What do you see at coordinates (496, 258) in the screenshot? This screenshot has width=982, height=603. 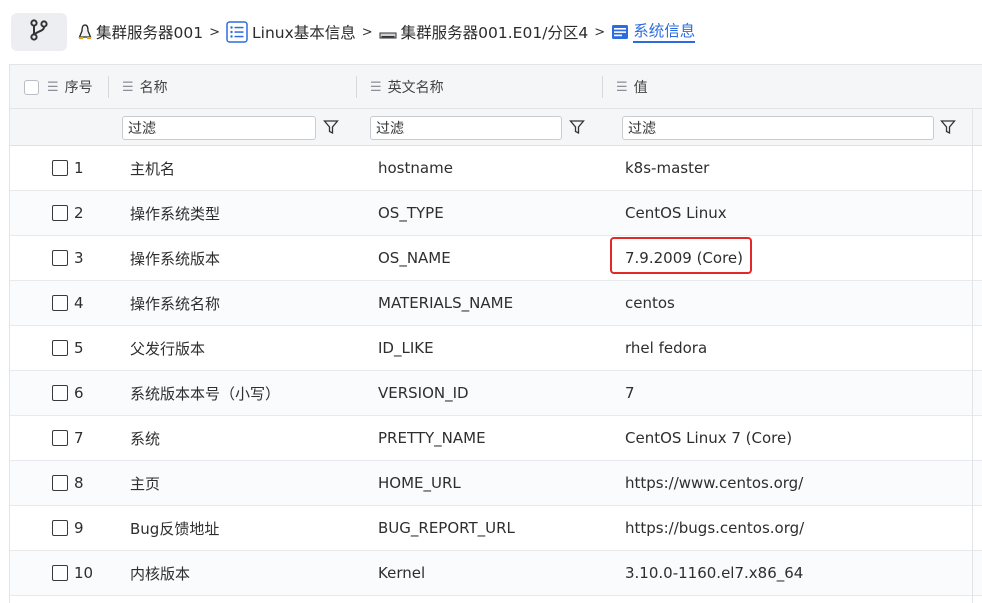 I see `table-row: 3 操作系统版本 OS_NAME 7.9.2009 (Core)` at bounding box center [496, 258].